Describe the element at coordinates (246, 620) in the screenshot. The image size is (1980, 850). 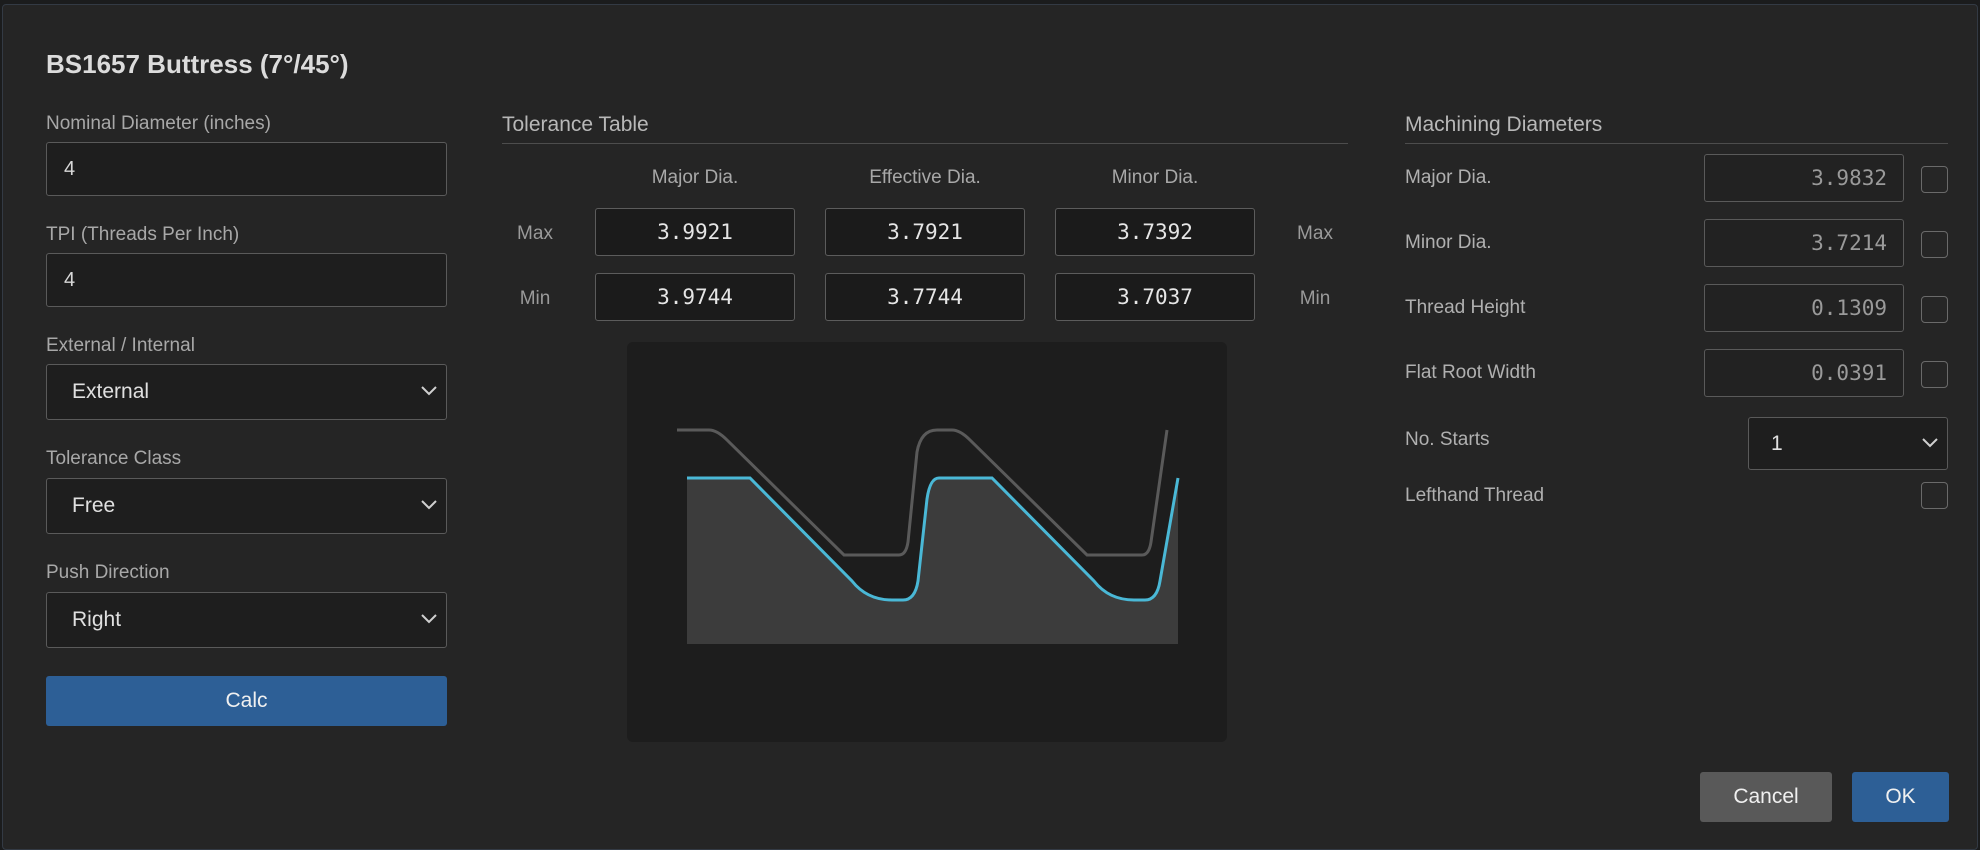
I see `push-direction-select: Right` at that location.